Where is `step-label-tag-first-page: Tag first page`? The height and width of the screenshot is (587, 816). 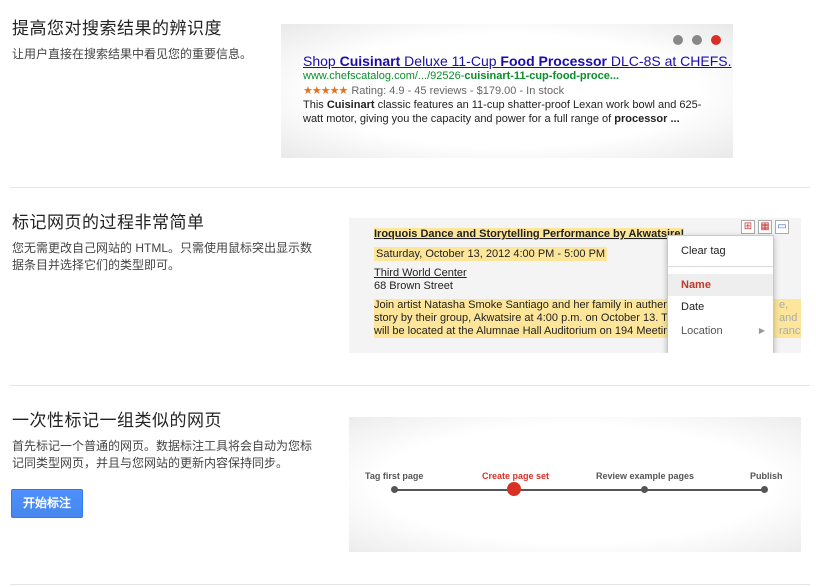
step-label-tag-first-page: Tag first page is located at coordinates (394, 476).